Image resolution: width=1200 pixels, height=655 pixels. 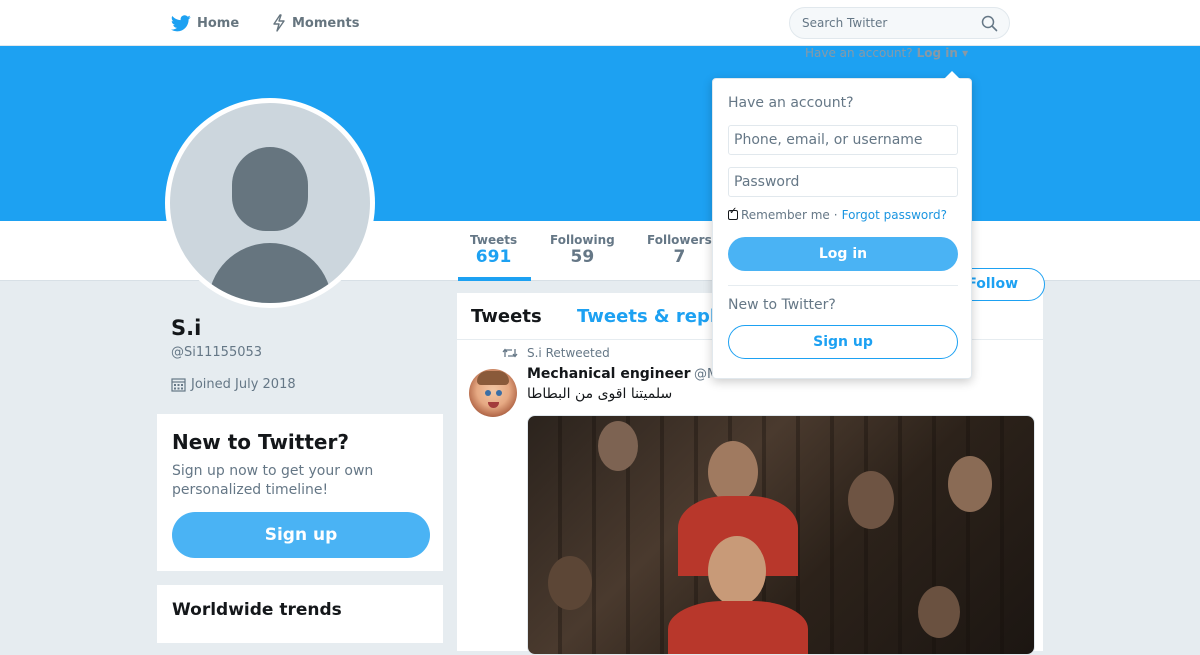 I want to click on stat-tweets-value: 691, so click(x=493, y=257).